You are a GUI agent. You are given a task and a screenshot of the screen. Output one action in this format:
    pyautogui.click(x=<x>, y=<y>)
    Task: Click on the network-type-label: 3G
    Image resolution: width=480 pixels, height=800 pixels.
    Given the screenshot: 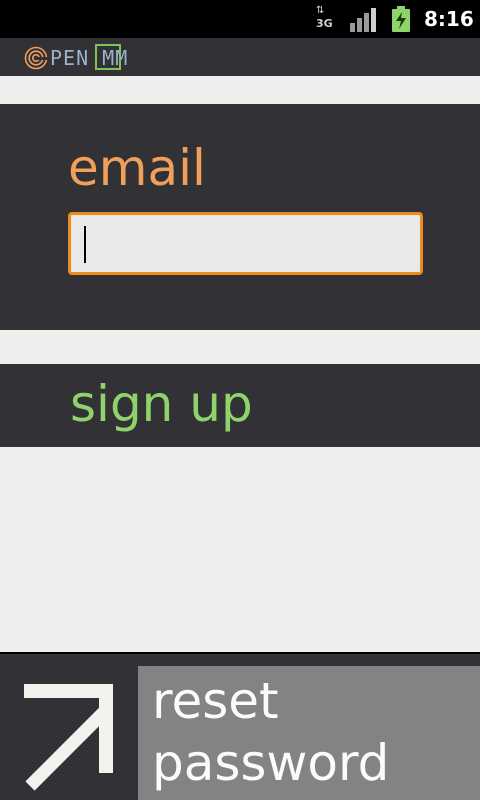 What is the action you would take?
    pyautogui.click(x=324, y=23)
    